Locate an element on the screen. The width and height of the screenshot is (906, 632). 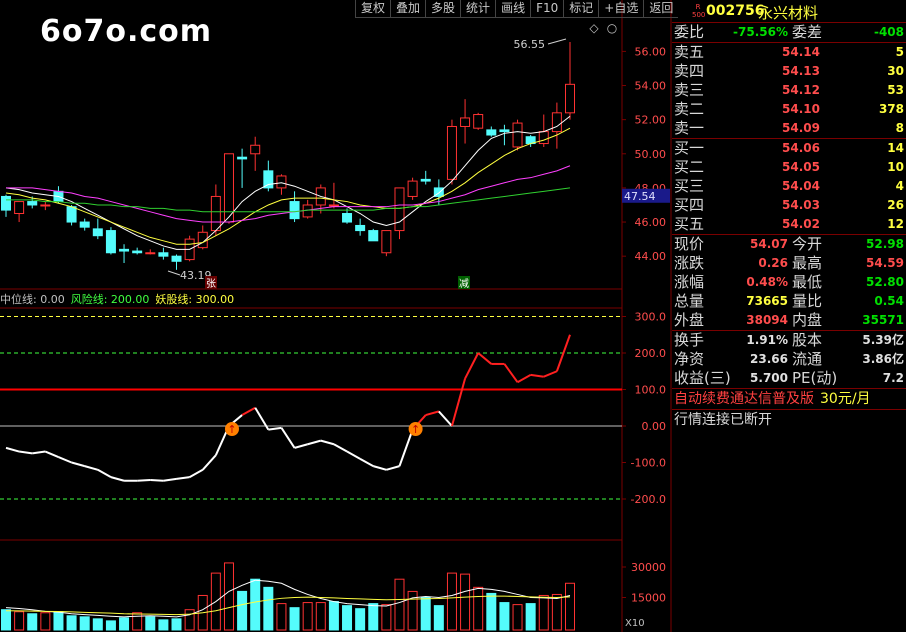
stat-row: 涨跌 0.26 最高 54.59 is located at coordinates (789, 263).